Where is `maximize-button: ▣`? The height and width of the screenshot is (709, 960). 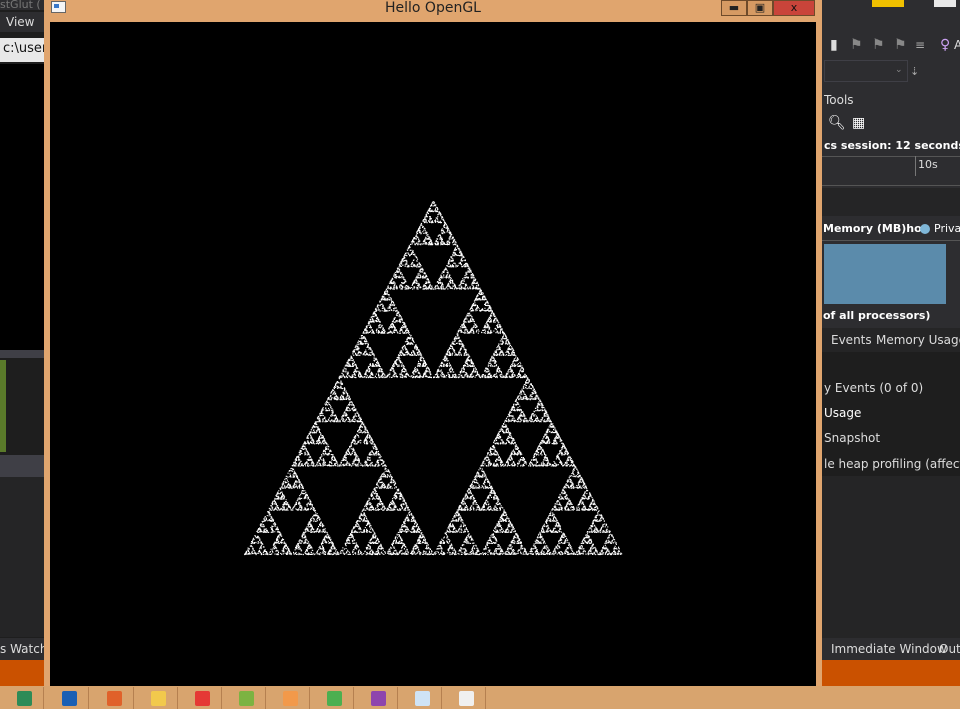
maximize-button: ▣ is located at coordinates (760, 8).